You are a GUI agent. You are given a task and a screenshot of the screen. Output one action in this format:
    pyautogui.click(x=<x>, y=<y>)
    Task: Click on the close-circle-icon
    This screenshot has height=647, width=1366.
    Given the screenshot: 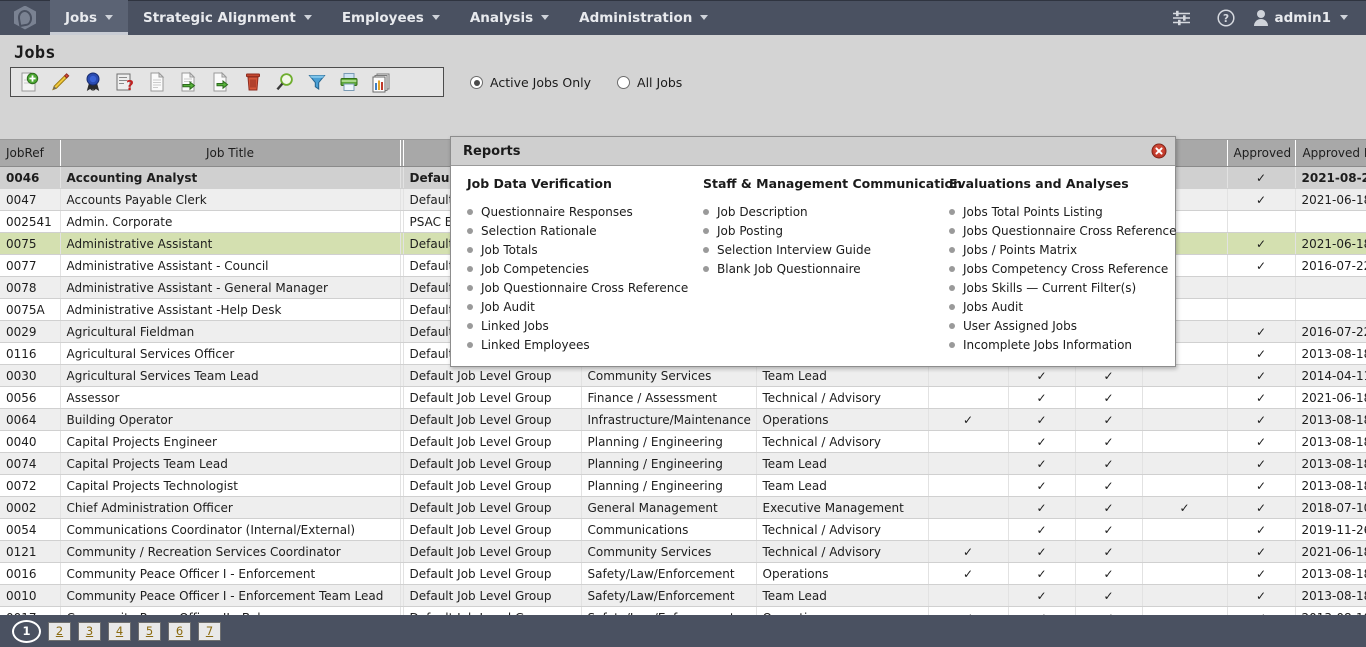 What is the action you would take?
    pyautogui.click(x=1159, y=151)
    